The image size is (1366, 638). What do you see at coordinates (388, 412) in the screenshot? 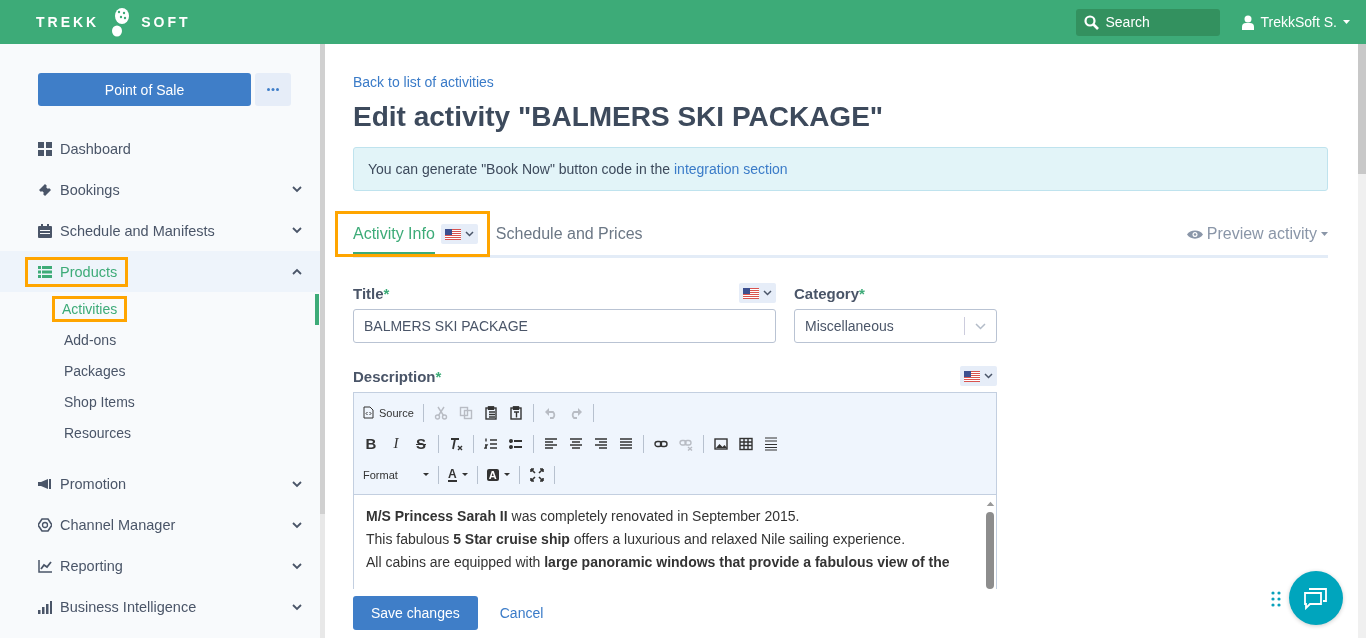
I see `source-button: Source` at bounding box center [388, 412].